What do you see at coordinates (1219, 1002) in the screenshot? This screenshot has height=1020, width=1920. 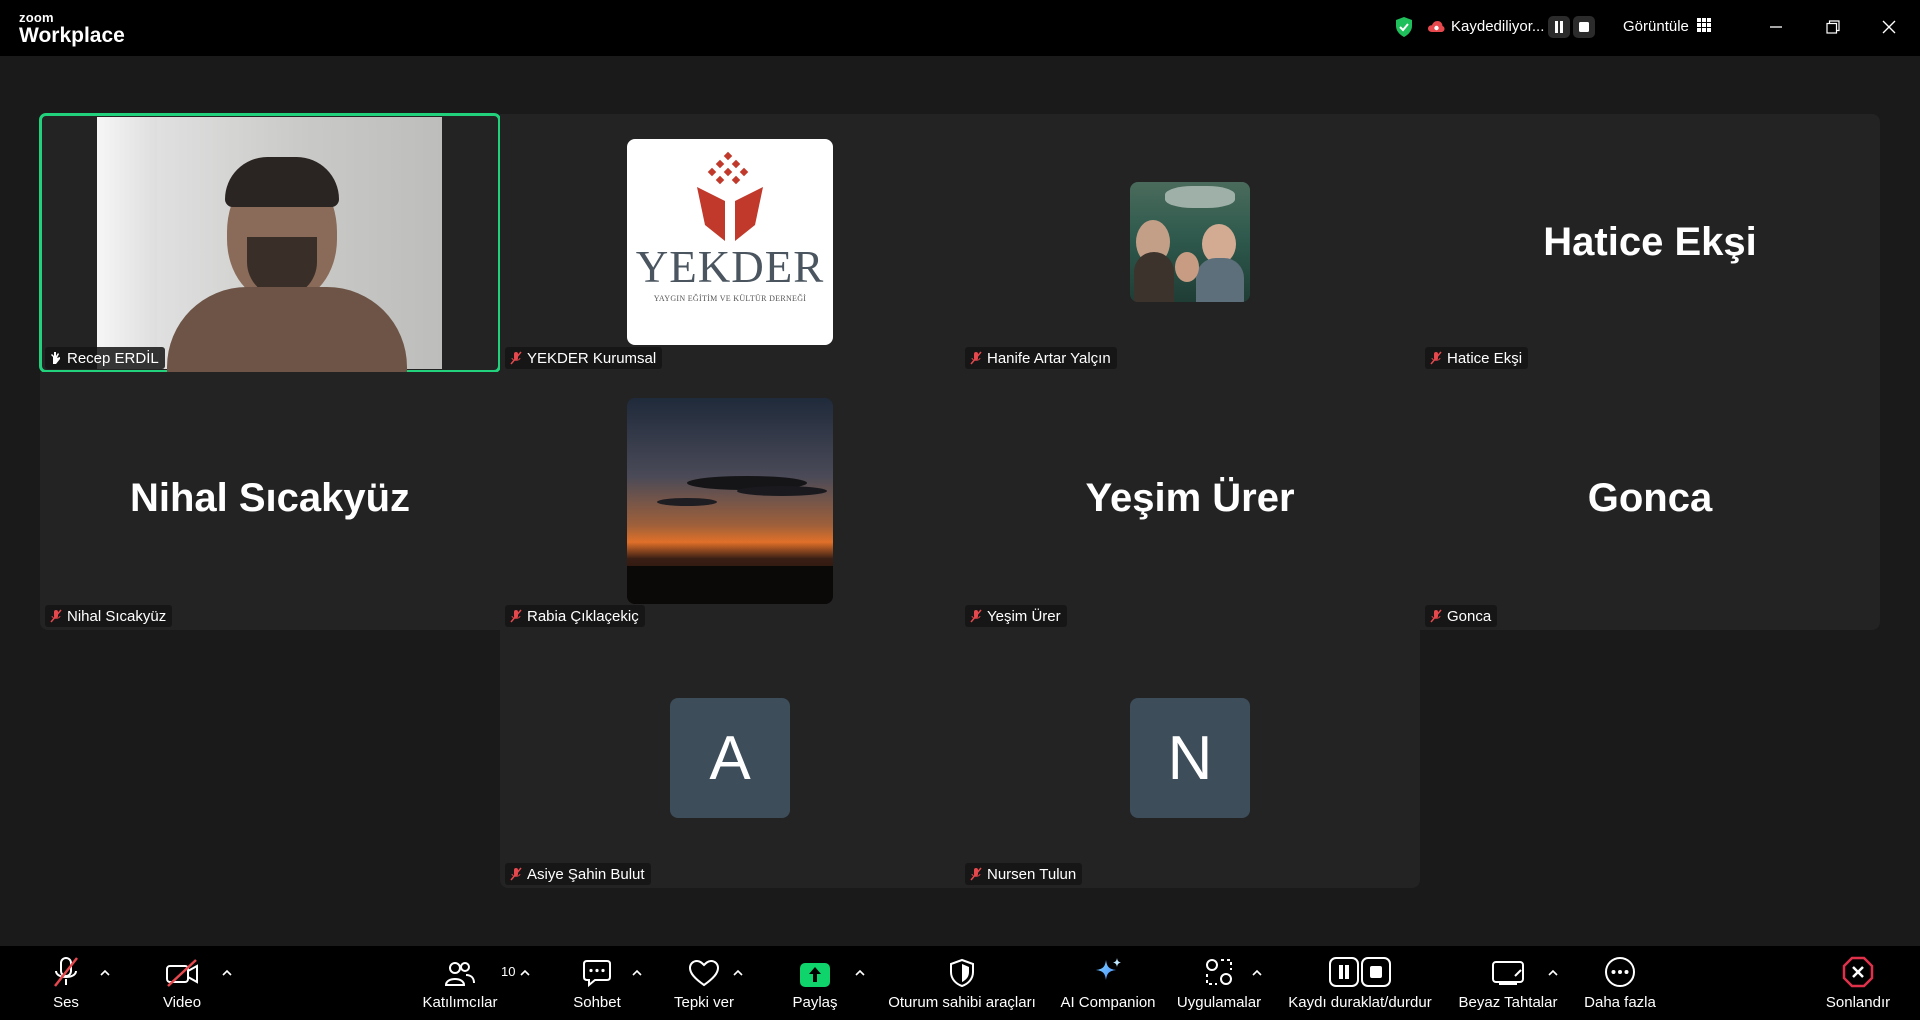 I see `apps-label: Uygulamalar` at bounding box center [1219, 1002].